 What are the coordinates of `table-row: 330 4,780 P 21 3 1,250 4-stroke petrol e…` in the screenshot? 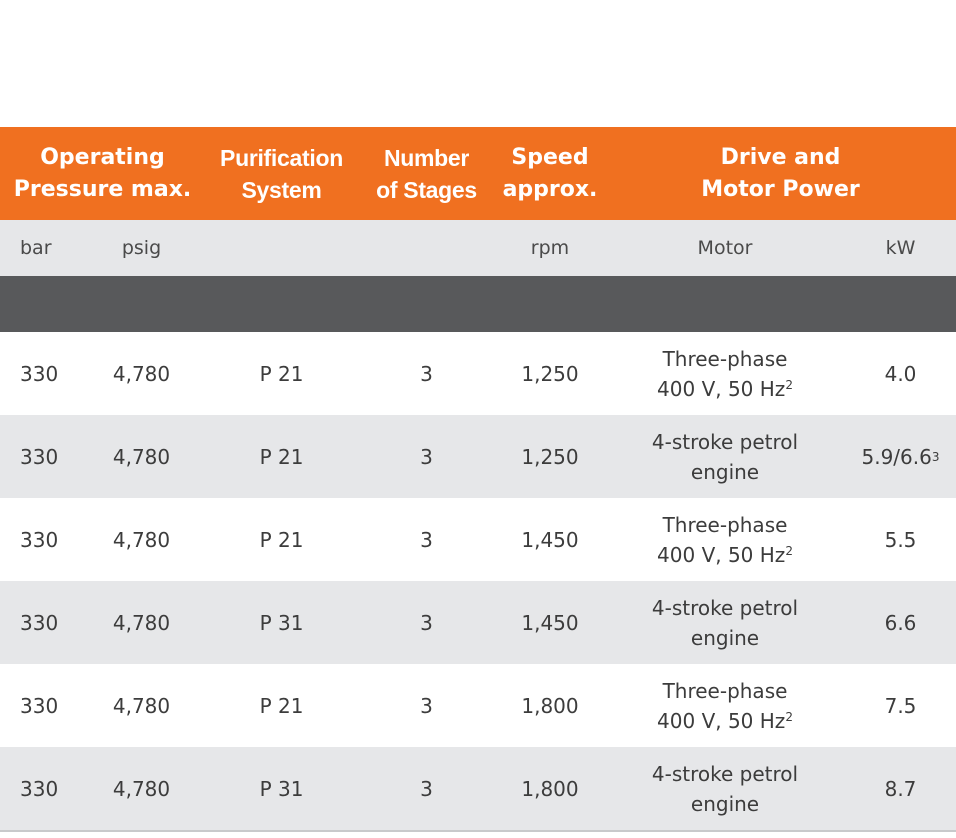 It's located at (478, 456).